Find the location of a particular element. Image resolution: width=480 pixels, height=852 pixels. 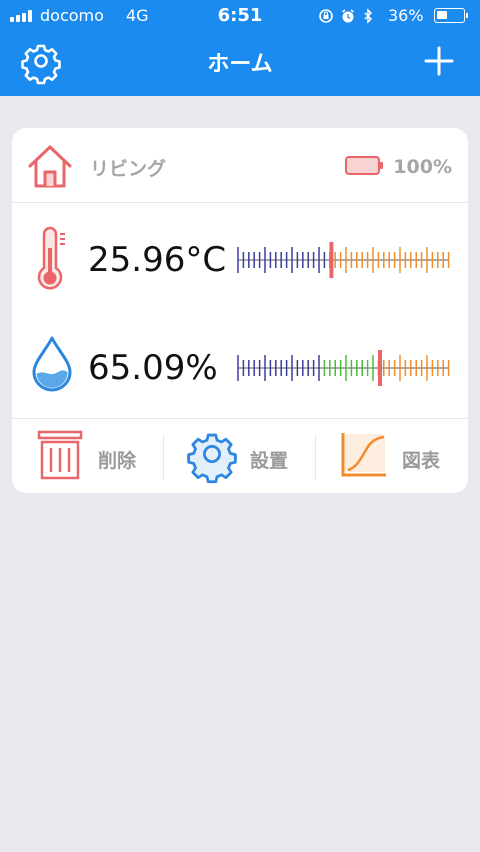

house-icon is located at coordinates (50, 166).